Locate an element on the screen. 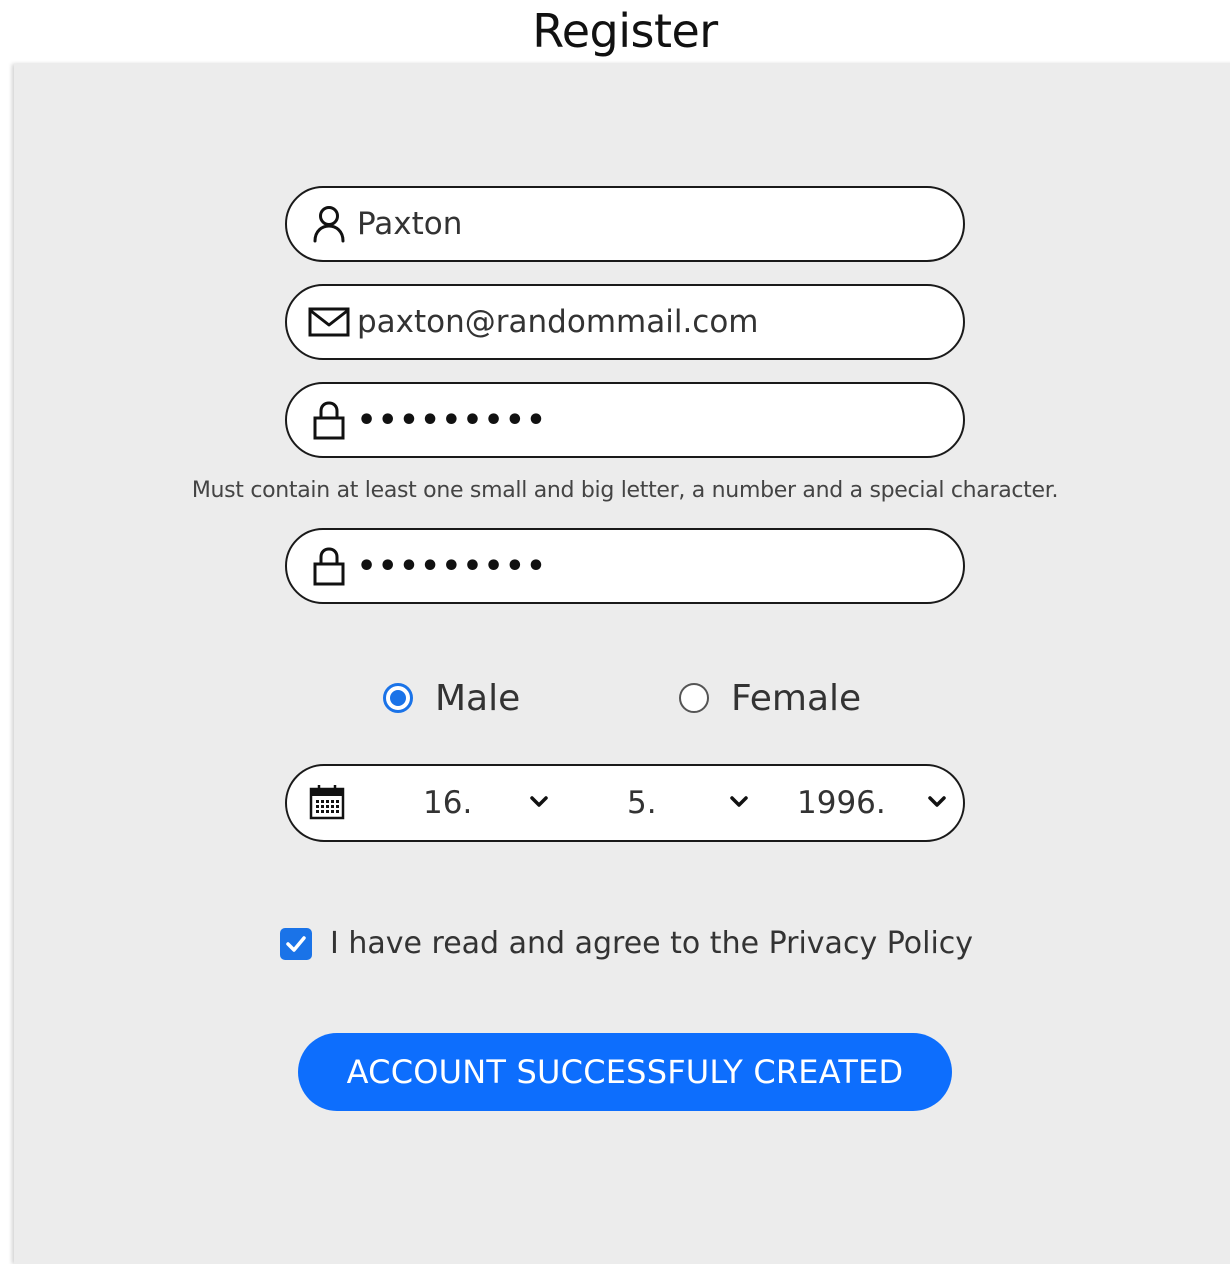 The width and height of the screenshot is (1230, 1264). email-field is located at coordinates (625, 322).